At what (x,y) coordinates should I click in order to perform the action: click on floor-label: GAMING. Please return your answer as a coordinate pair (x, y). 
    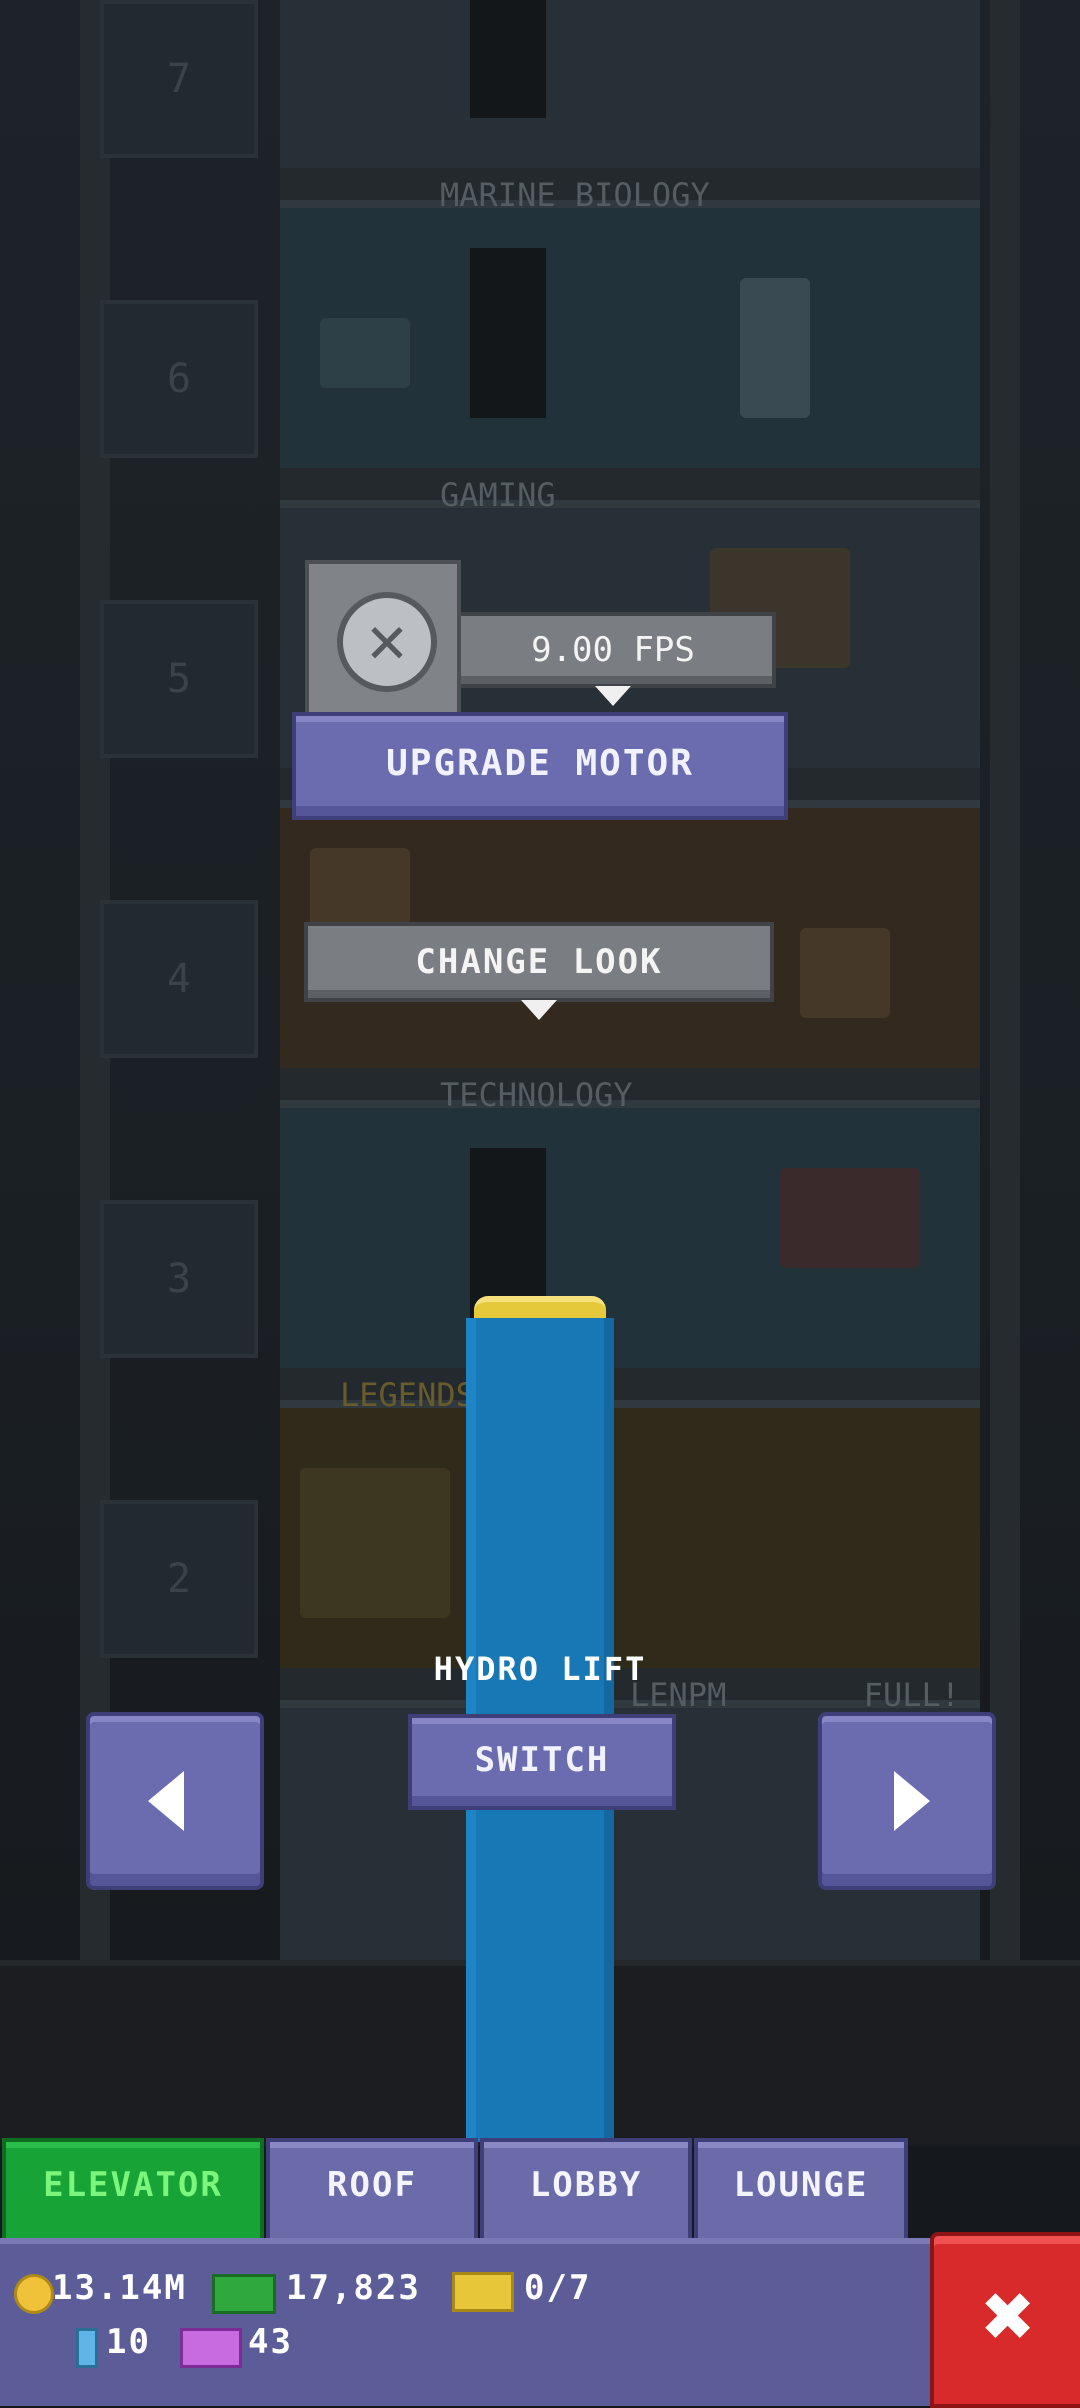
    Looking at the image, I should click on (498, 495).